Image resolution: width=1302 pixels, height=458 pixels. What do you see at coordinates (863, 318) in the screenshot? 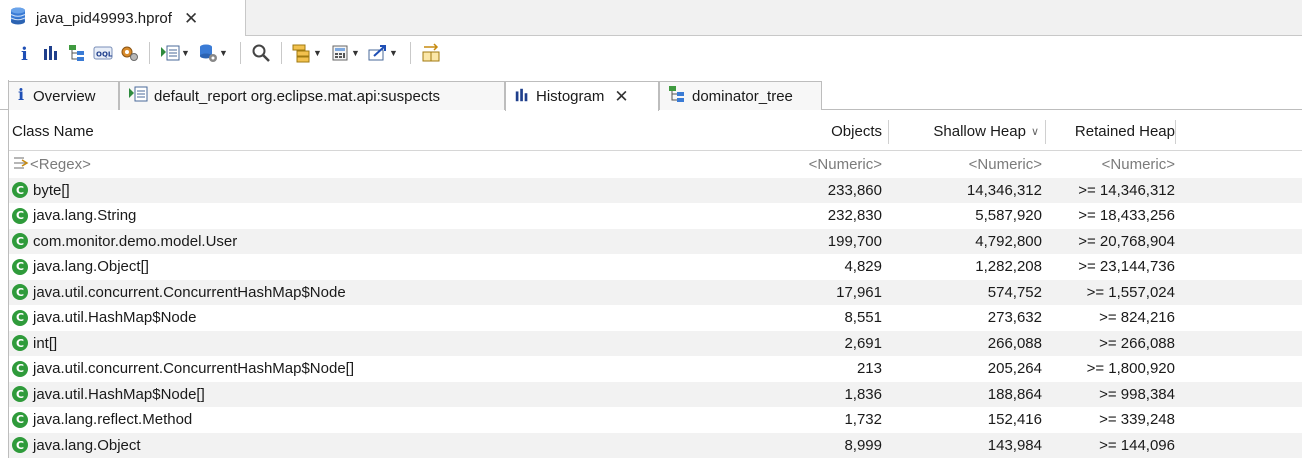
I see `objects-cell: 8,551` at bounding box center [863, 318].